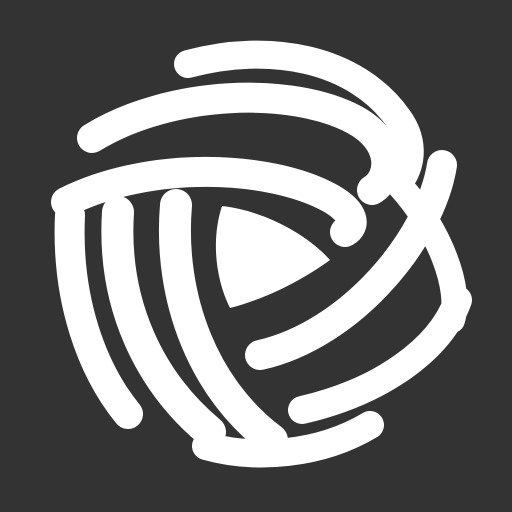 Image resolution: width=512 pixels, height=512 pixels. Describe the element at coordinates (288, 439) in the screenshot. I see `yarn-strand-bottom` at that location.